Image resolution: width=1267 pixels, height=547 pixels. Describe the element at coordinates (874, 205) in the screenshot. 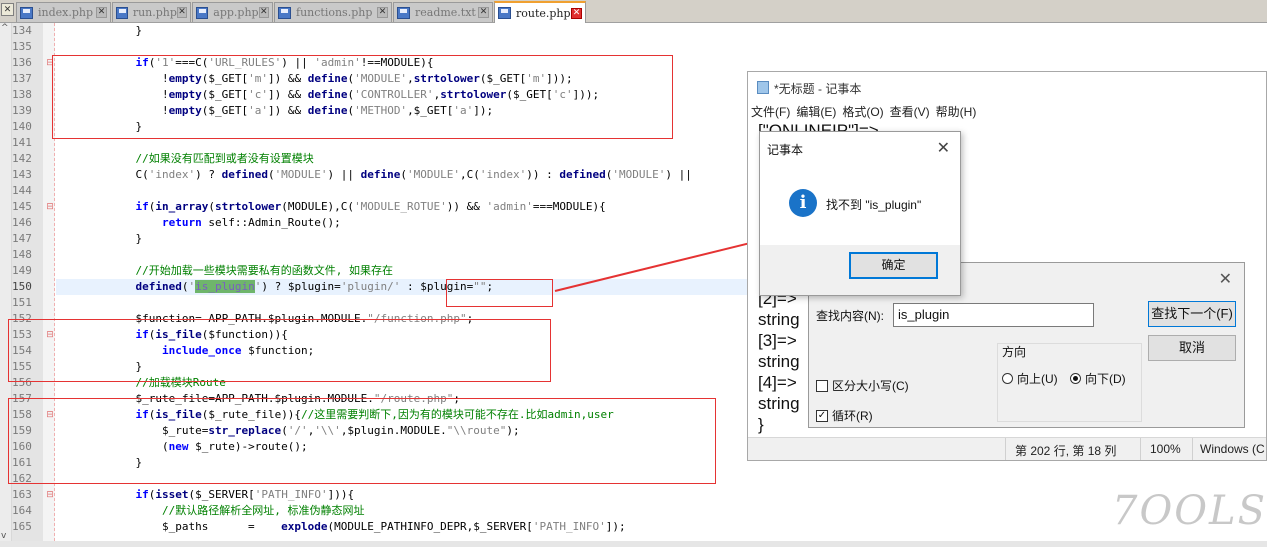

I see `message-text: 找不到 "is_plugin"` at that location.